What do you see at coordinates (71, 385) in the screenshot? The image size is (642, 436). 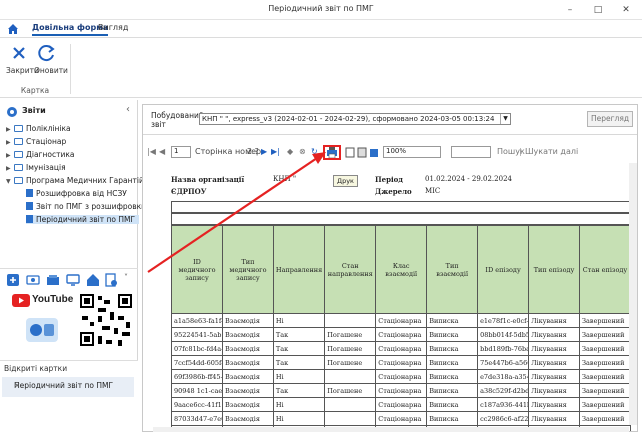 I see `close-card-icon: ✕` at bounding box center [71, 385].